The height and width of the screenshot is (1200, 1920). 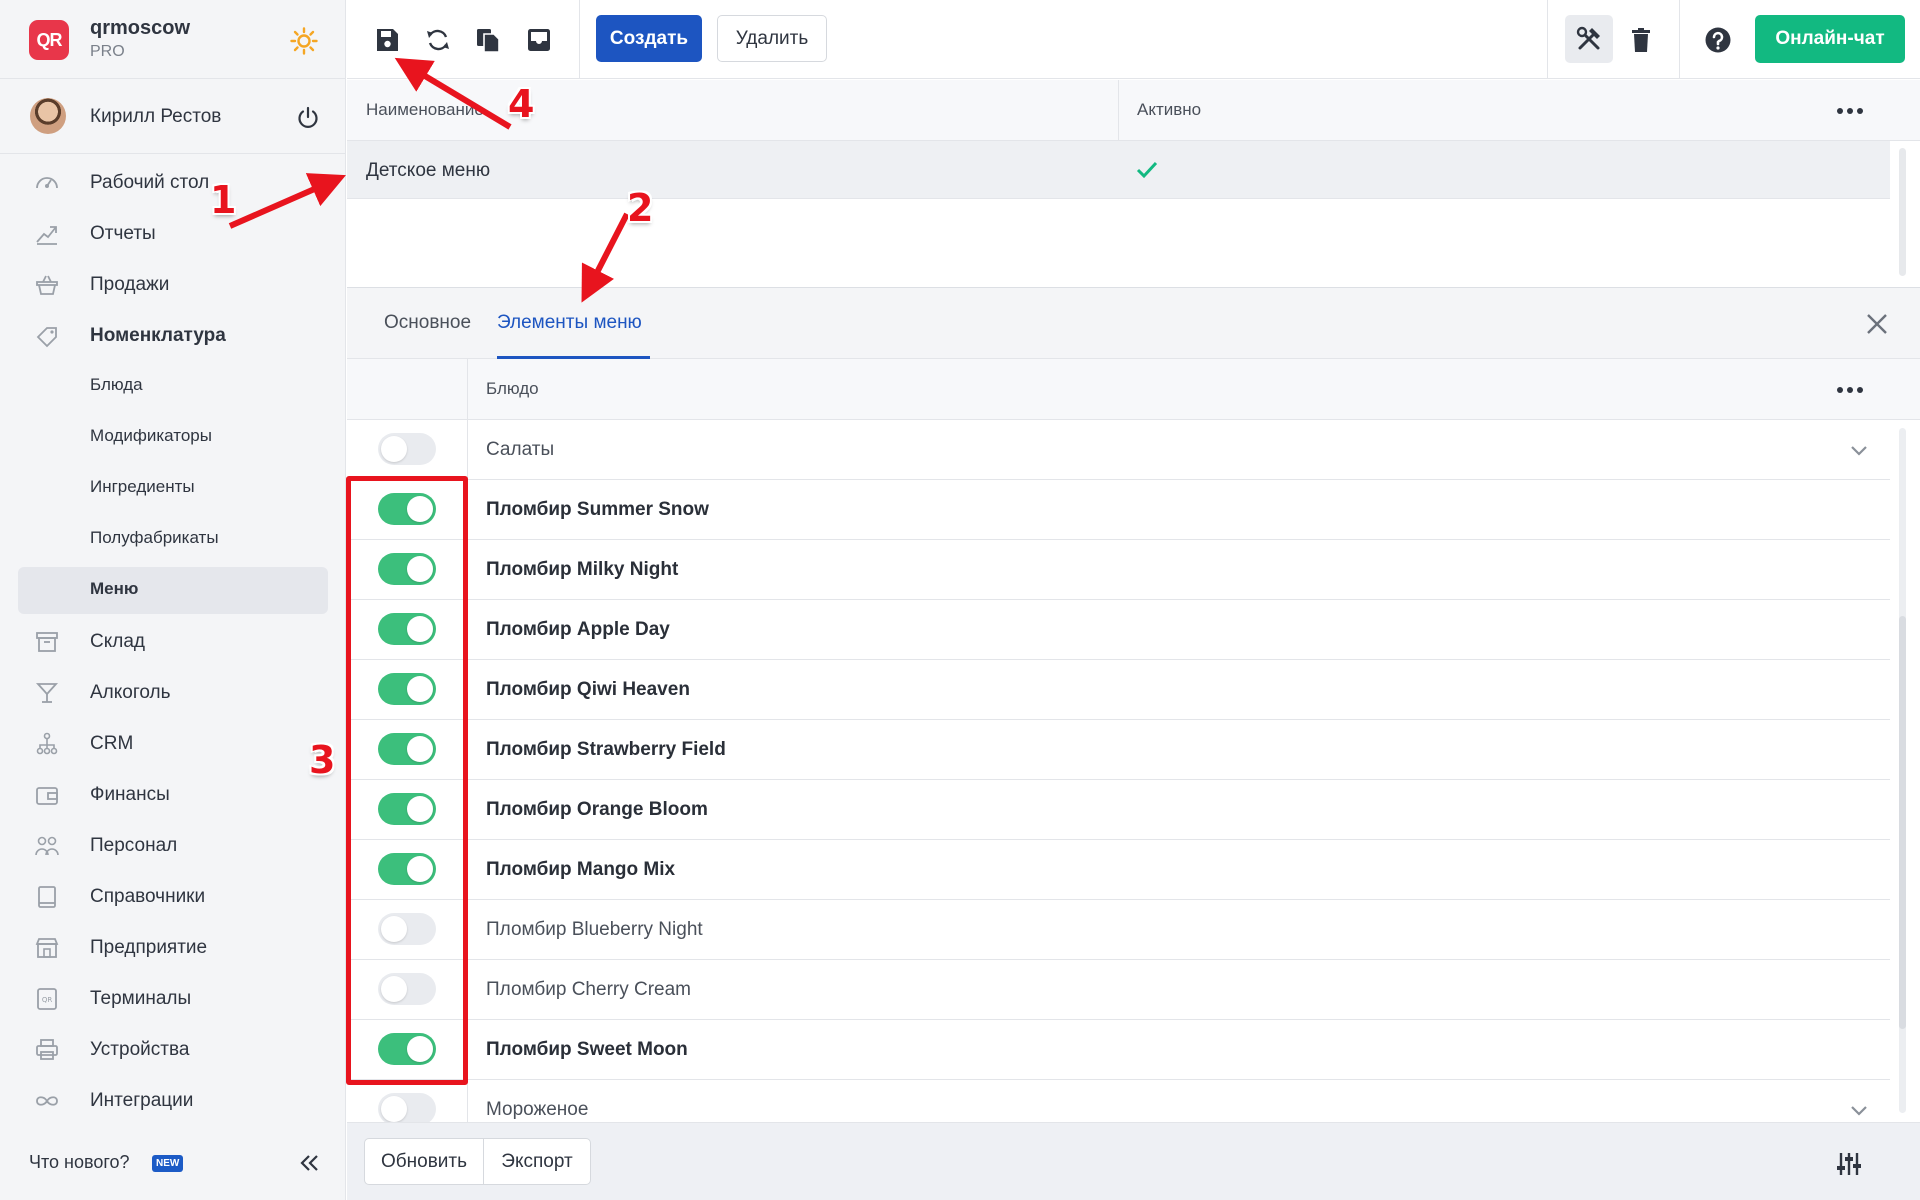 I want to click on user-block: Кирилл Рестов, so click(x=173, y=117).